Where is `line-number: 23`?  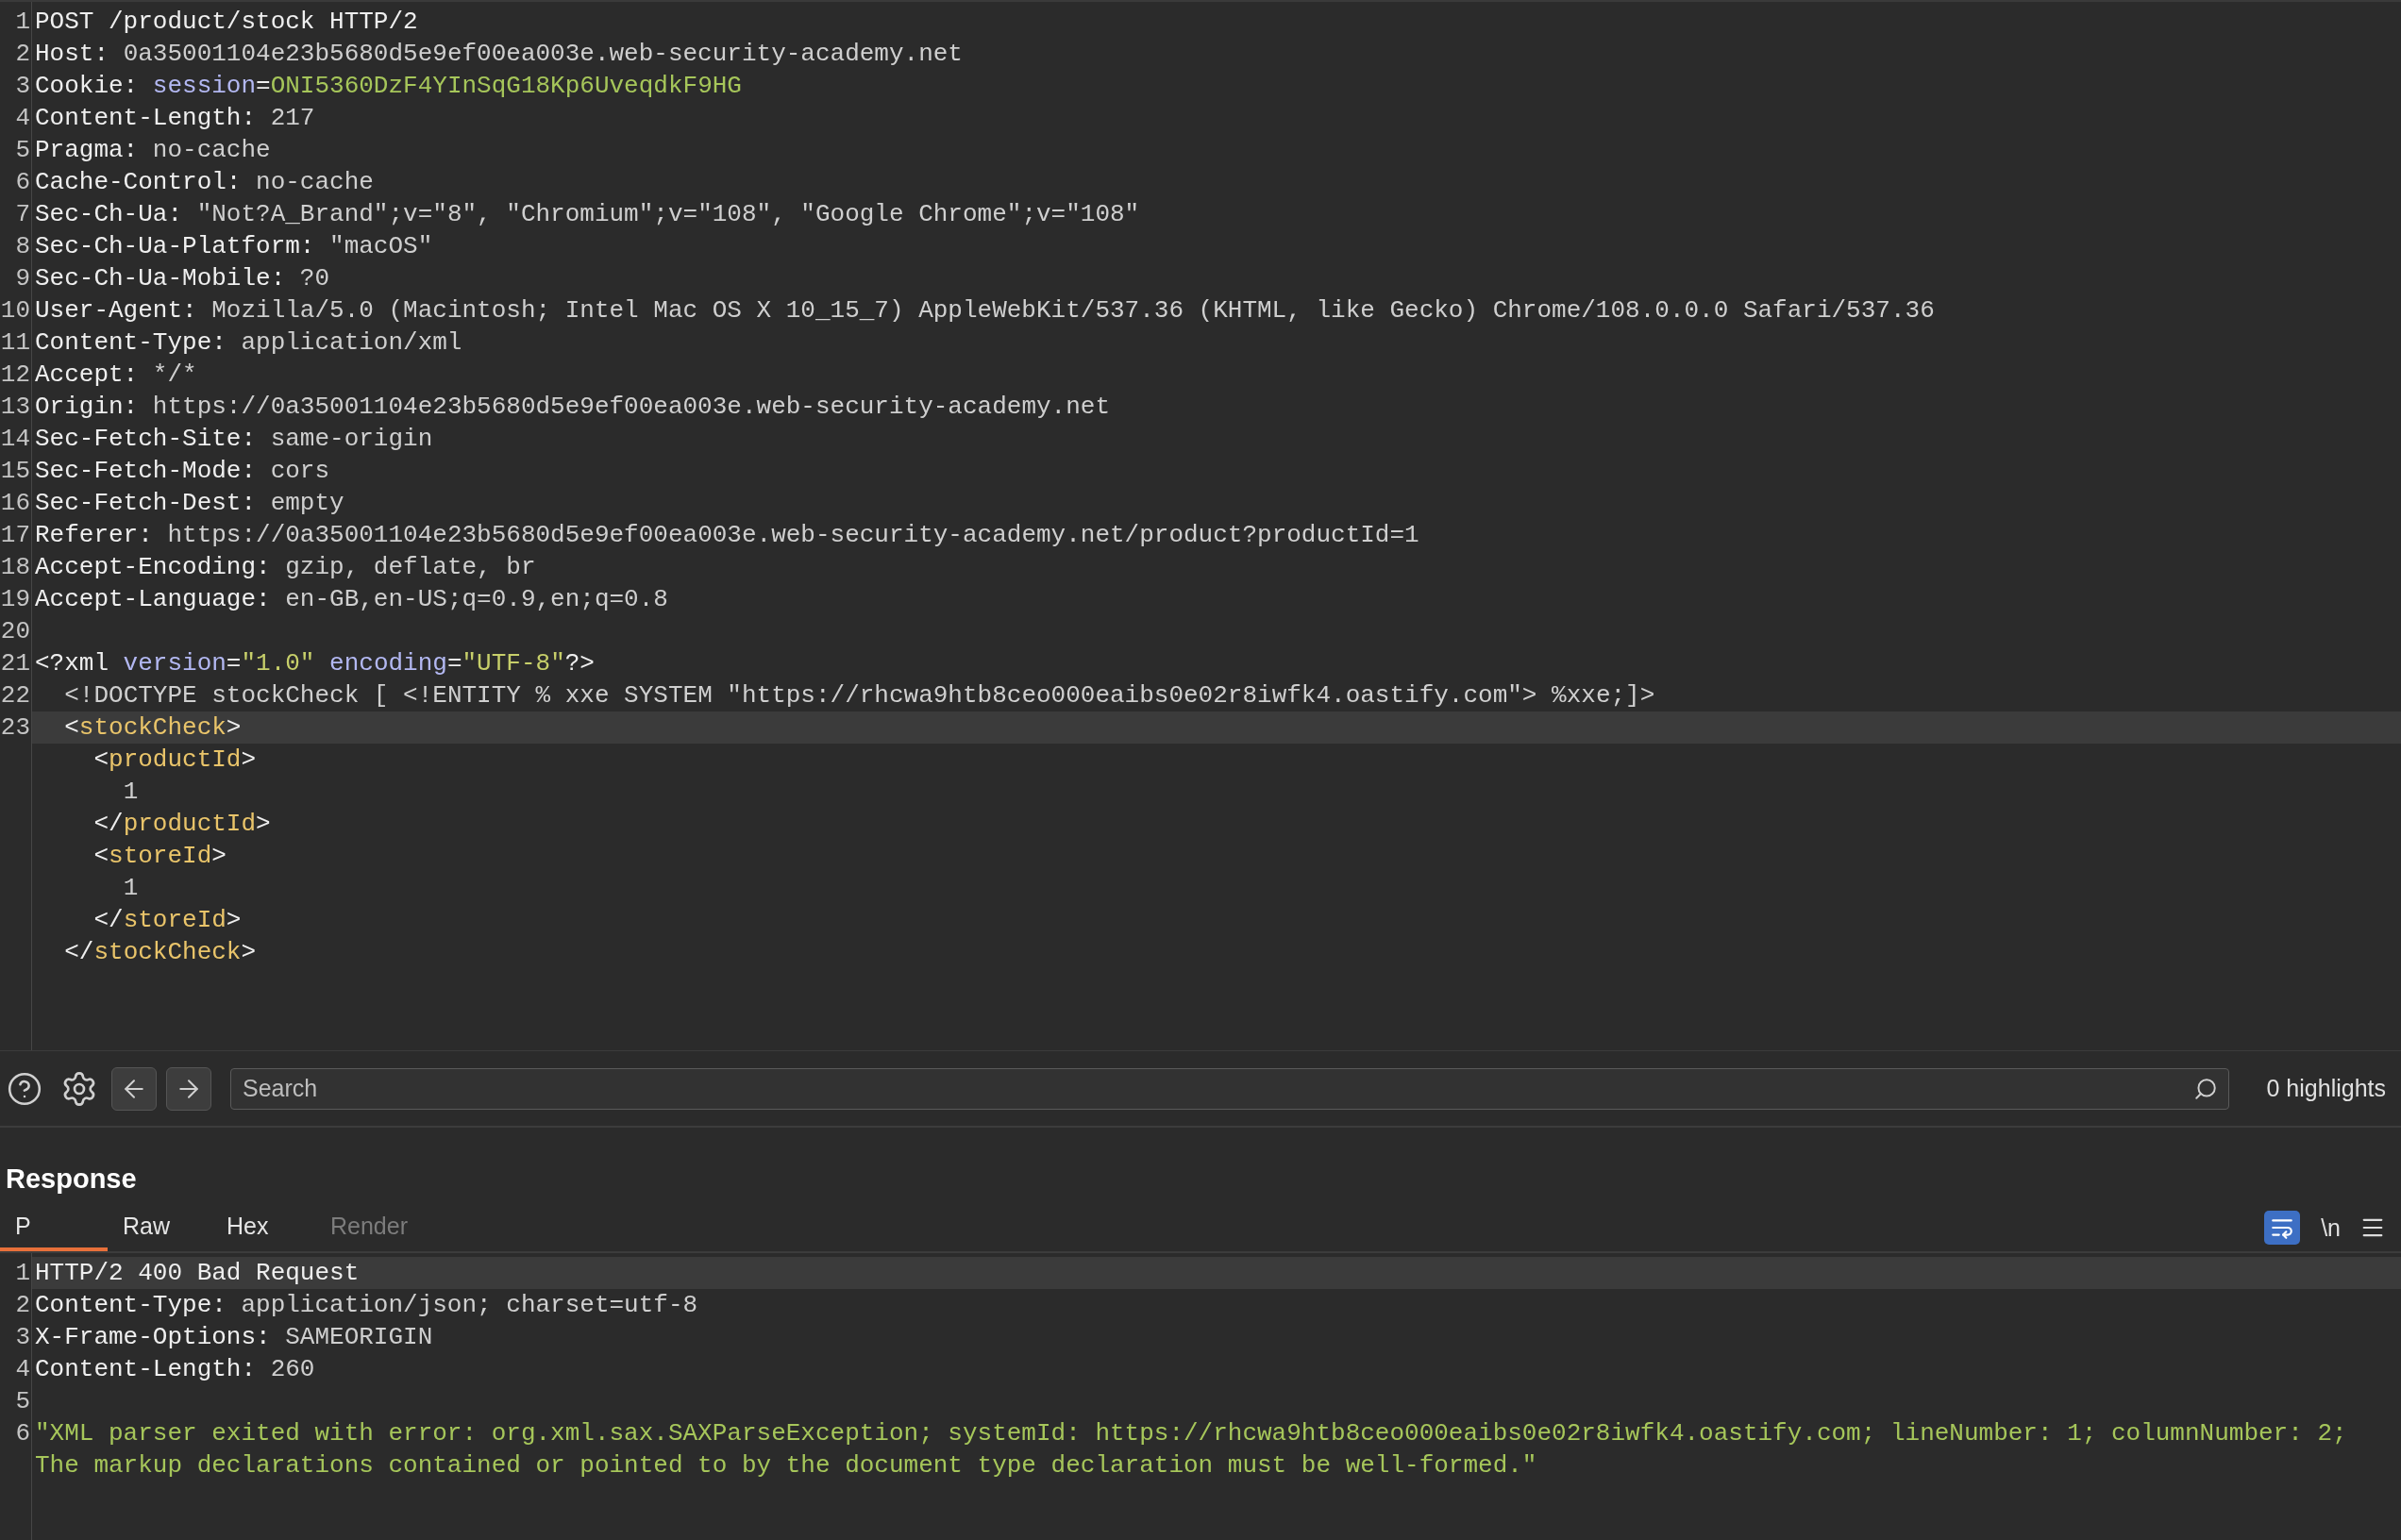 line-number: 23 is located at coordinates (15, 728).